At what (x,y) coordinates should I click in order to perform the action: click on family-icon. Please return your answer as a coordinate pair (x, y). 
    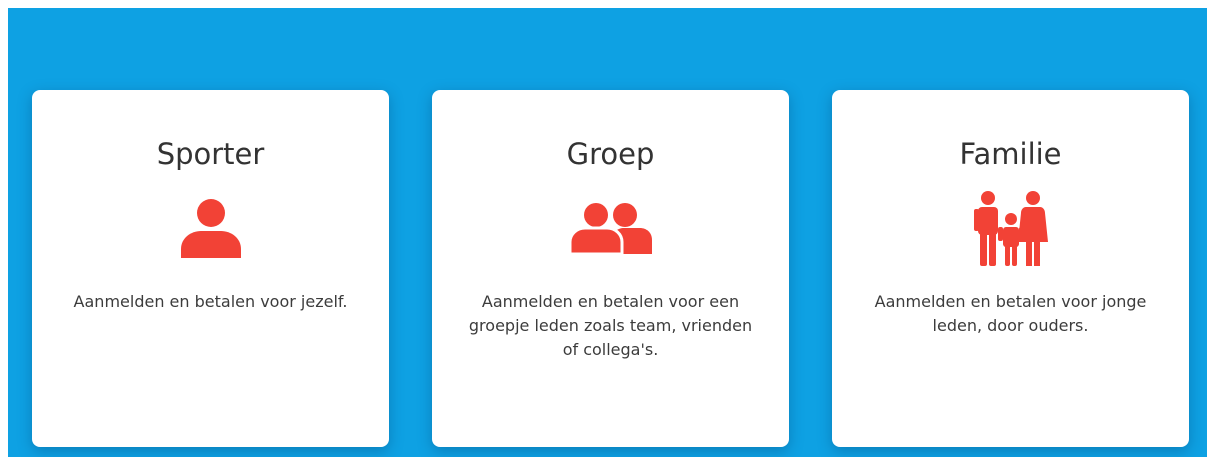
    Looking at the image, I should click on (1010, 228).